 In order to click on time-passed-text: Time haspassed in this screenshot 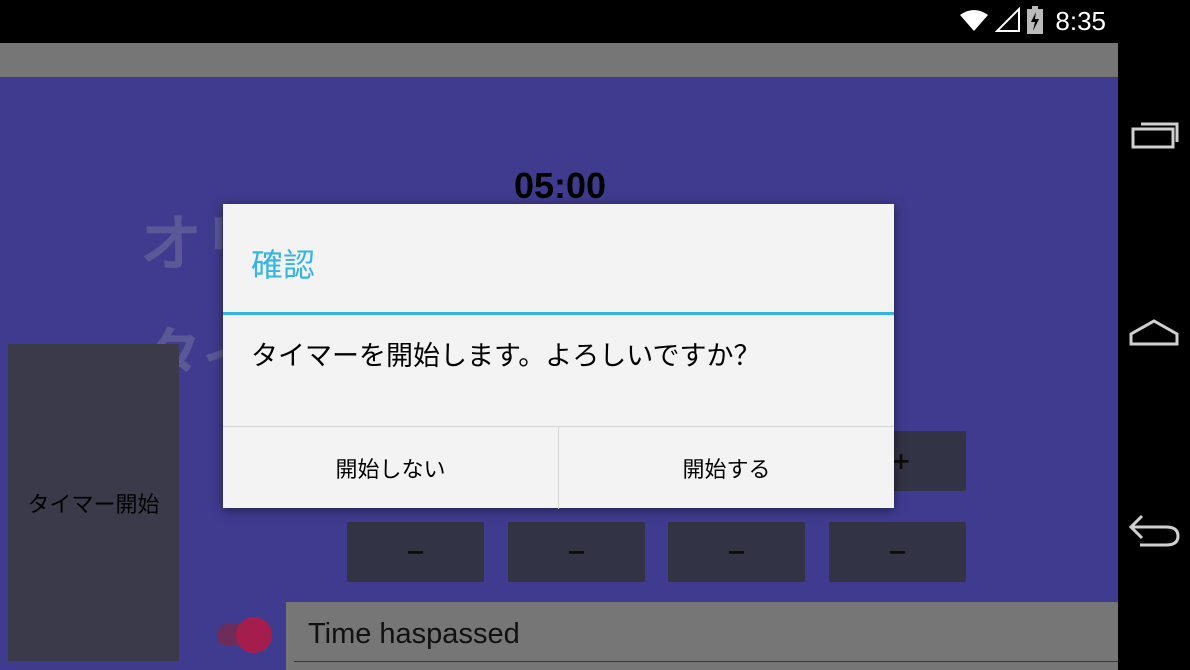, I will do `click(414, 634)`.